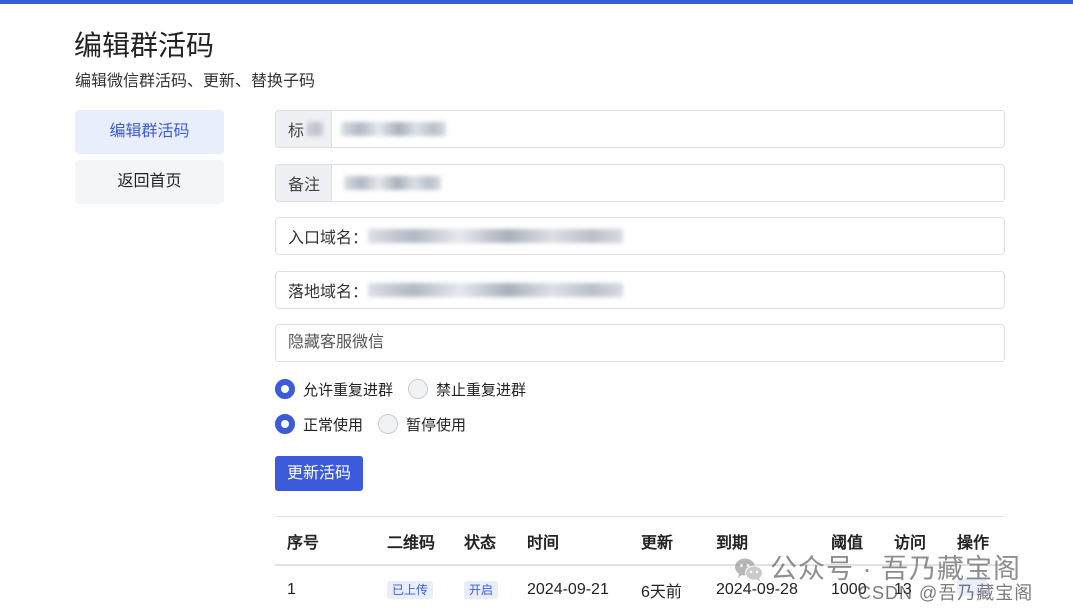 The image size is (1073, 612). Describe the element at coordinates (496, 290) in the screenshot. I see `landing-domain-value-redacted` at that location.